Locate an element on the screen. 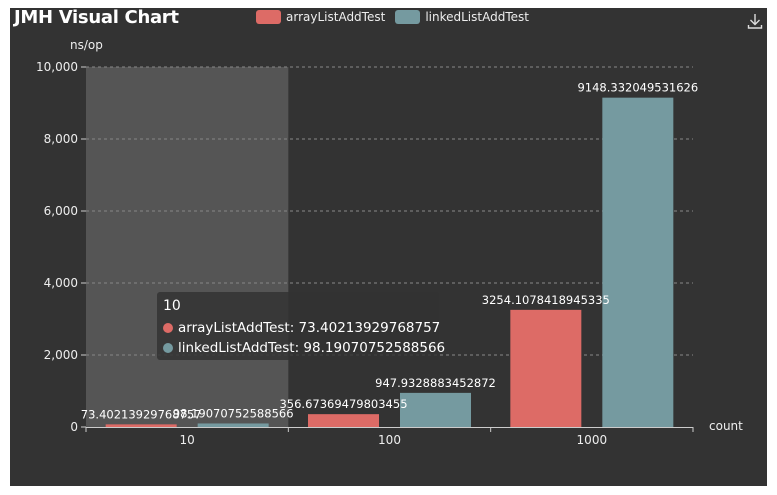 The image size is (777, 495). tooltip-dot-arraylist is located at coordinates (168, 328).